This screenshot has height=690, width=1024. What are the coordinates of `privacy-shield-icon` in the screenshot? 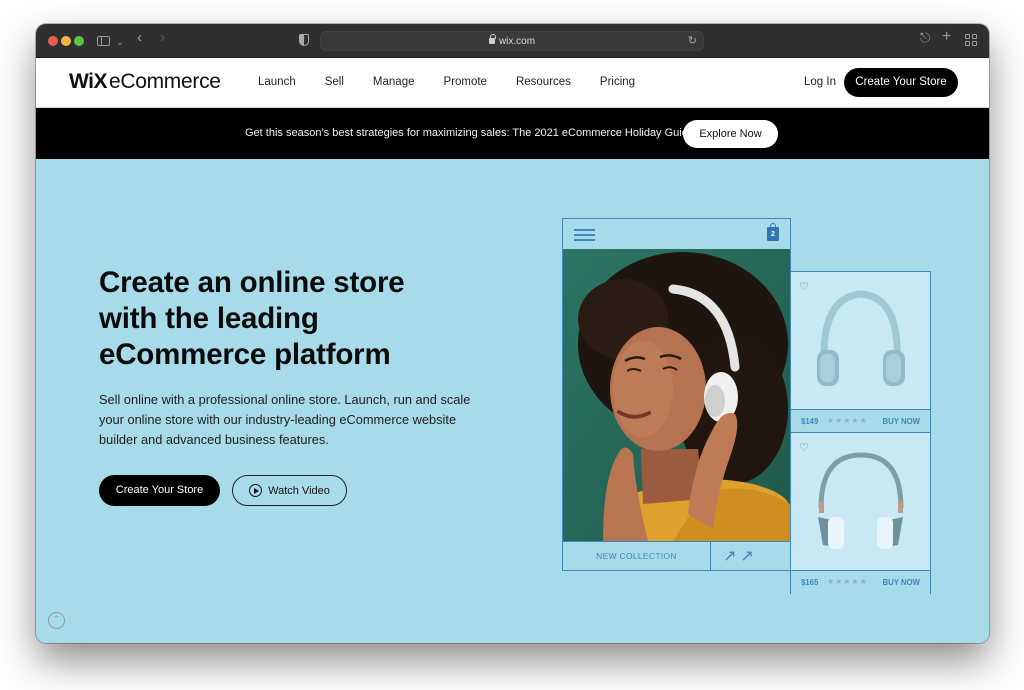 It's located at (304, 40).